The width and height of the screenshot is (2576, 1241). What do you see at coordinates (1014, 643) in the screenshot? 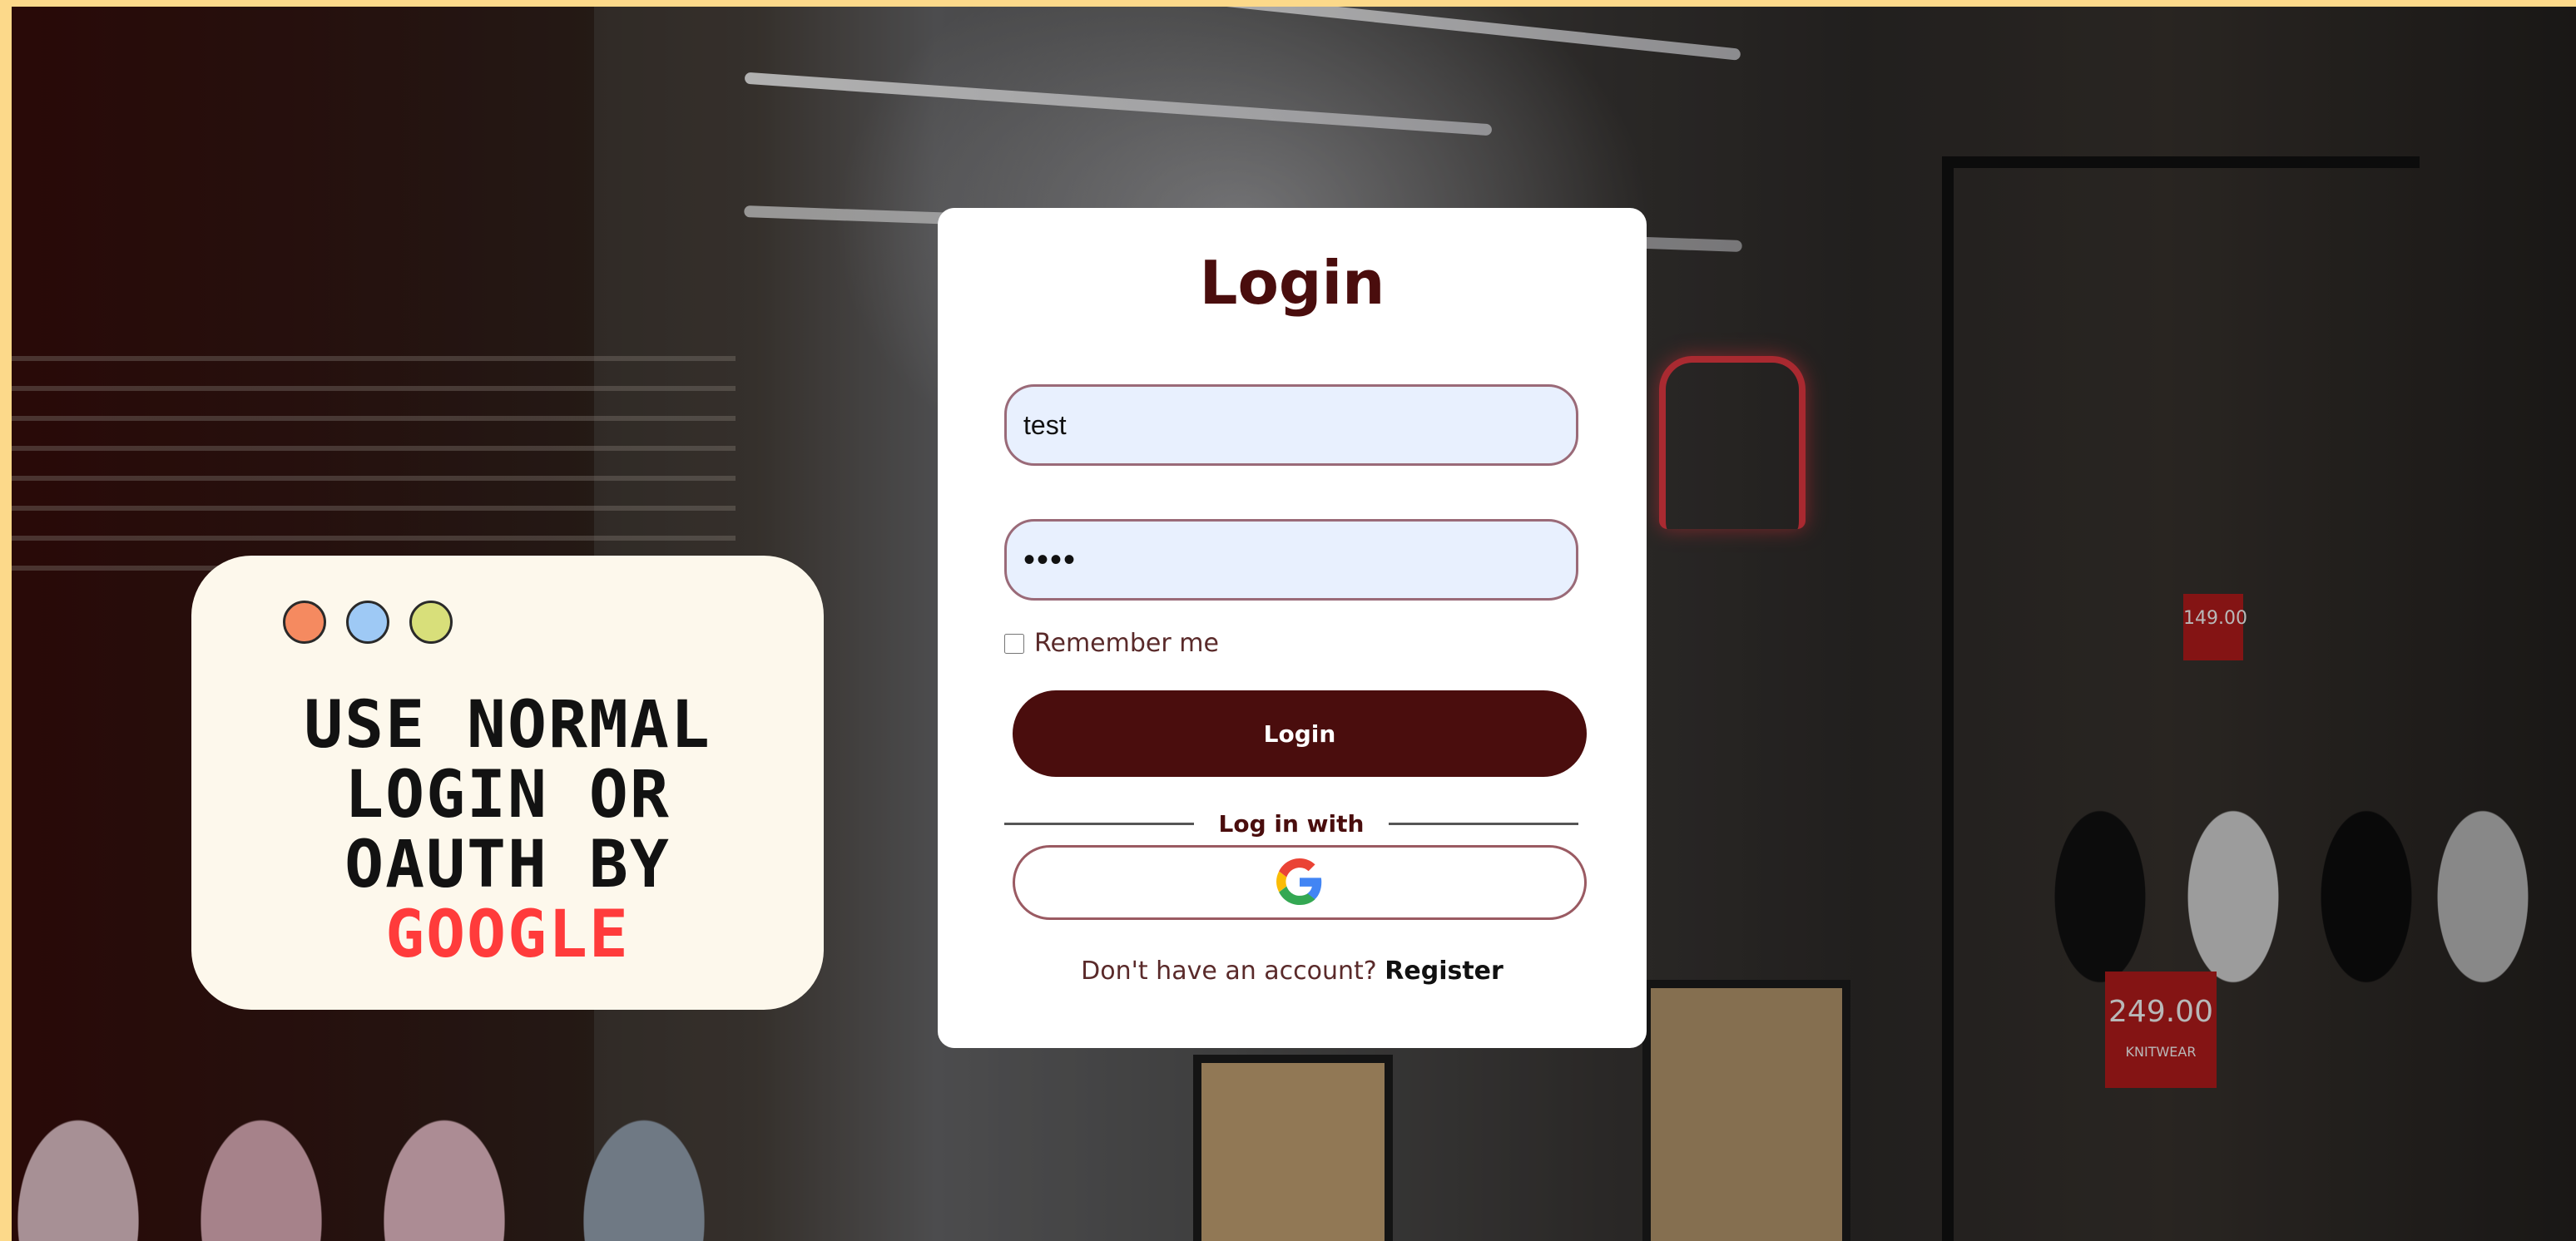
I see `remember-me-checkbox` at bounding box center [1014, 643].